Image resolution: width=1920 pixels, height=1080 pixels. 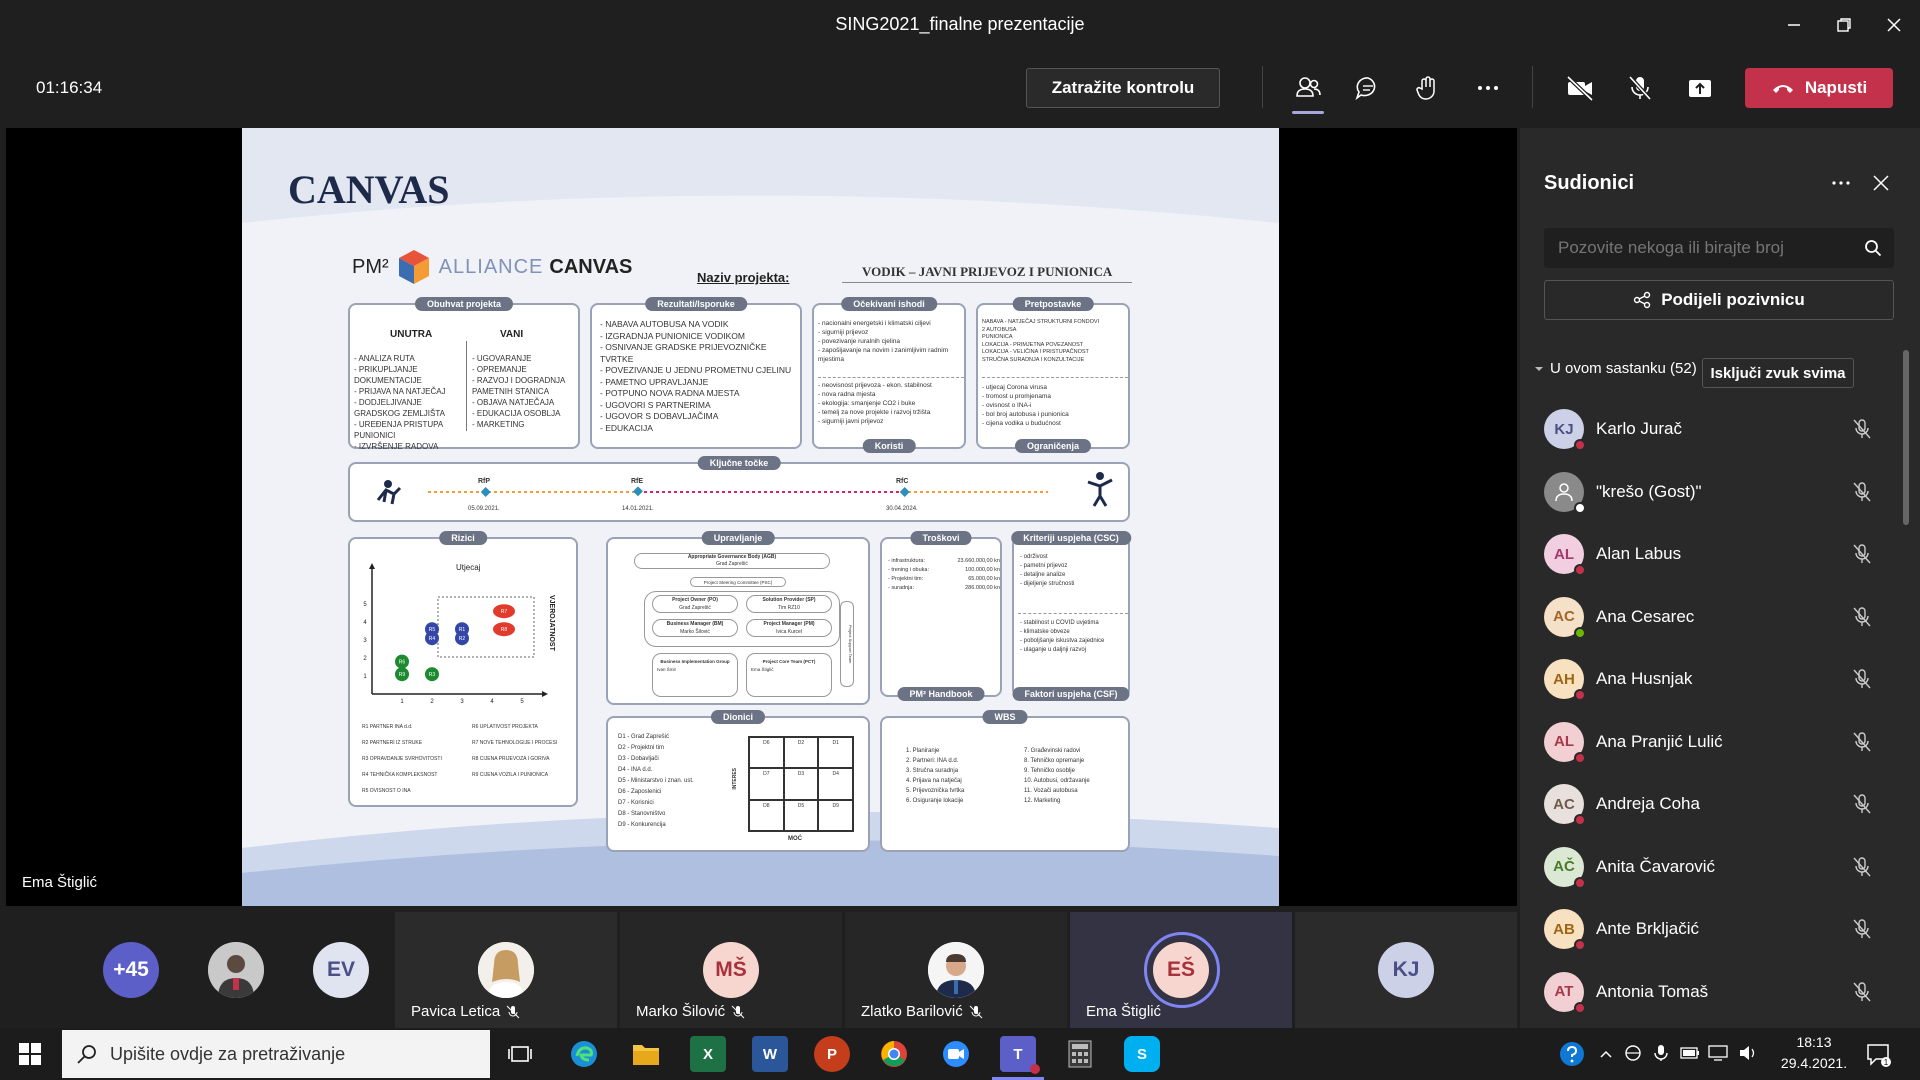 What do you see at coordinates (1035, 1069) in the screenshot?
I see `teams-badge` at bounding box center [1035, 1069].